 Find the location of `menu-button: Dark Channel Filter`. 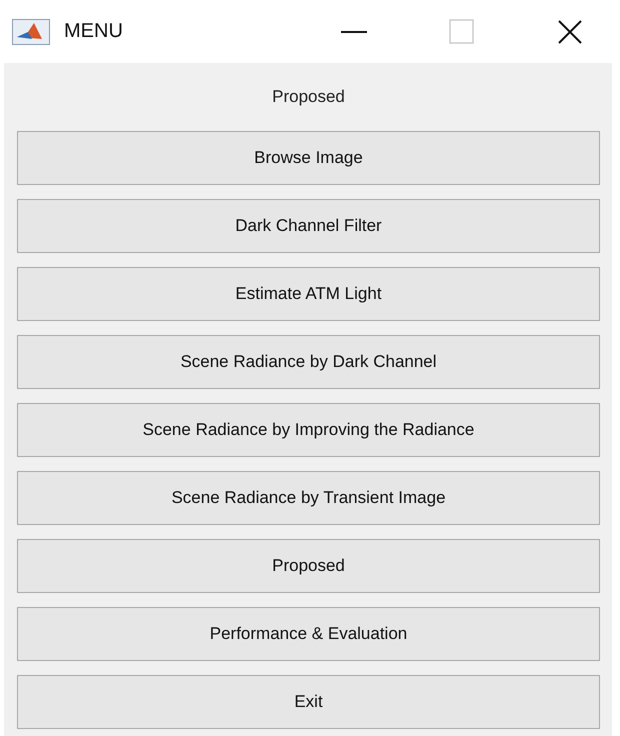

menu-button: Dark Channel Filter is located at coordinates (308, 226).